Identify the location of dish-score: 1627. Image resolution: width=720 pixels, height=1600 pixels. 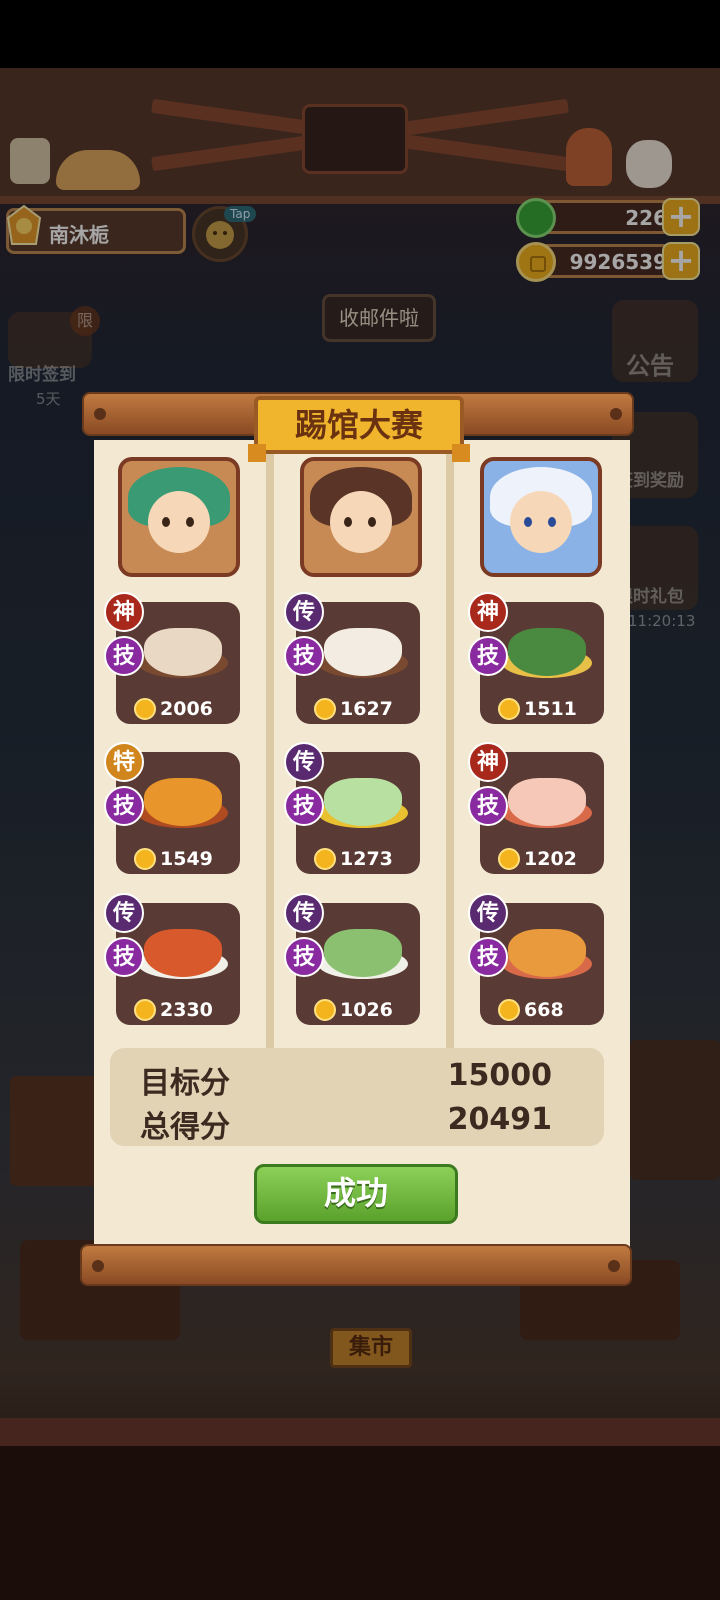
(366, 709).